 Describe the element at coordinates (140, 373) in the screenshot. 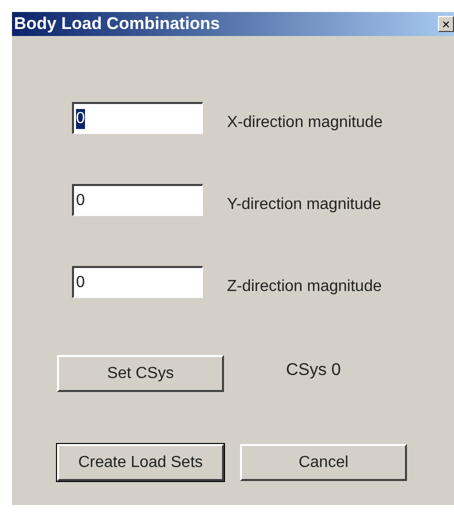

I see `set-csys-button: Set CSys` at that location.